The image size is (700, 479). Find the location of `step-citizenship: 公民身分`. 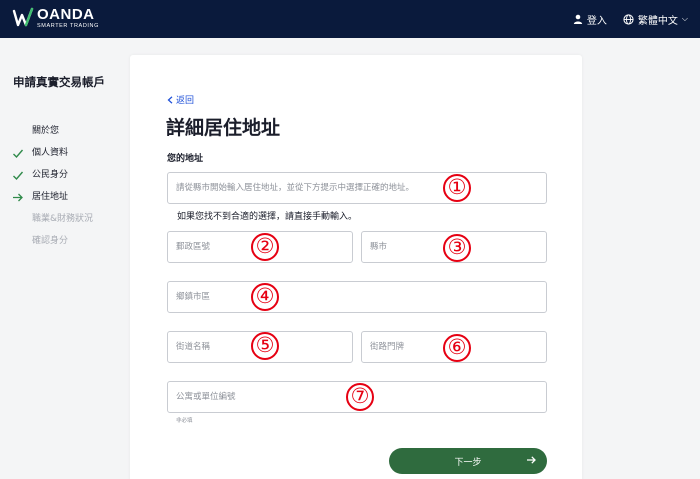

step-citizenship: 公民身分 is located at coordinates (52, 180).